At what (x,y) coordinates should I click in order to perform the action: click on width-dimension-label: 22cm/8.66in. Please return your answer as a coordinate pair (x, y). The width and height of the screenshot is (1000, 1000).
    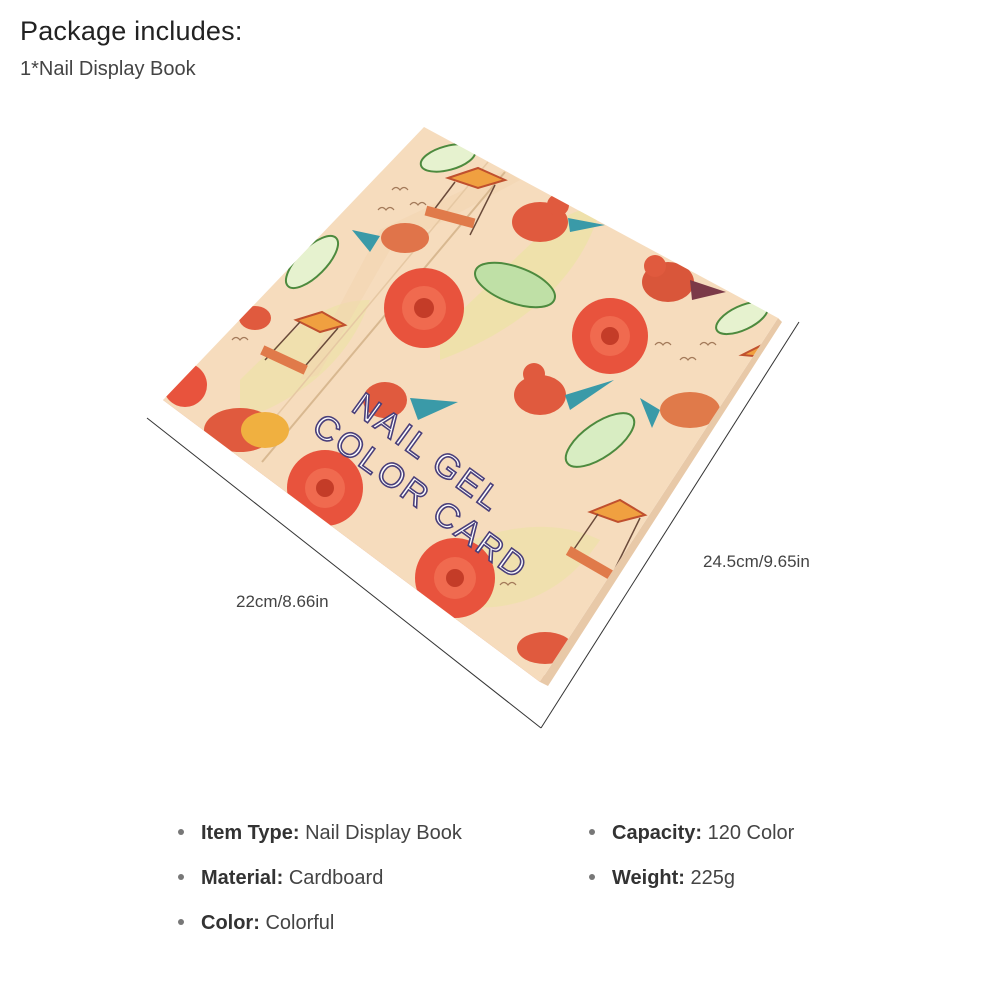
    Looking at the image, I should click on (282, 601).